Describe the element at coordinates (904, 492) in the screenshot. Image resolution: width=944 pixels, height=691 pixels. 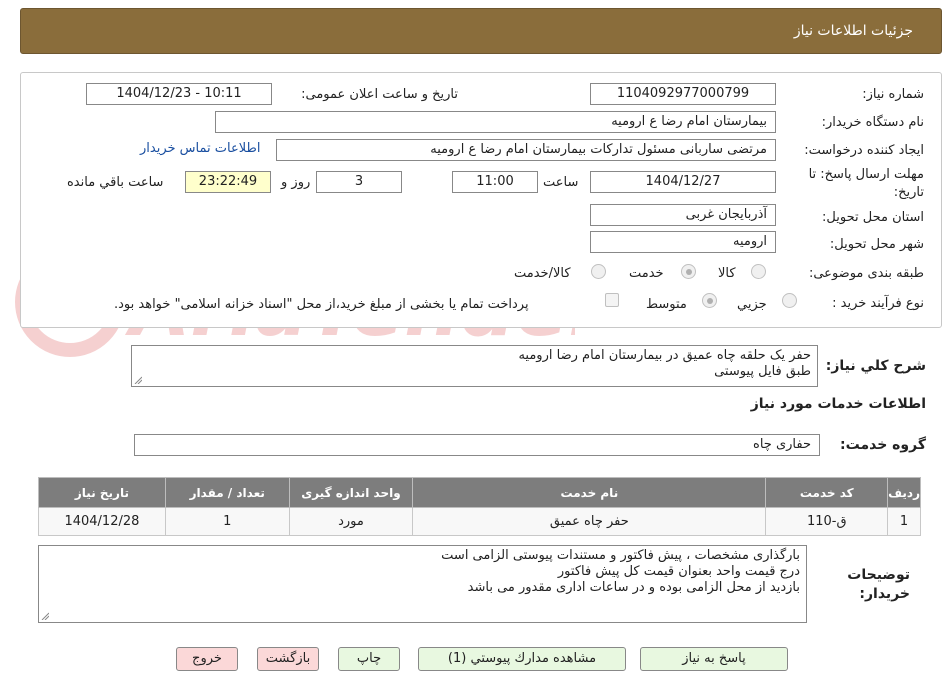
I see `col-header-row-no: ردیف` at that location.